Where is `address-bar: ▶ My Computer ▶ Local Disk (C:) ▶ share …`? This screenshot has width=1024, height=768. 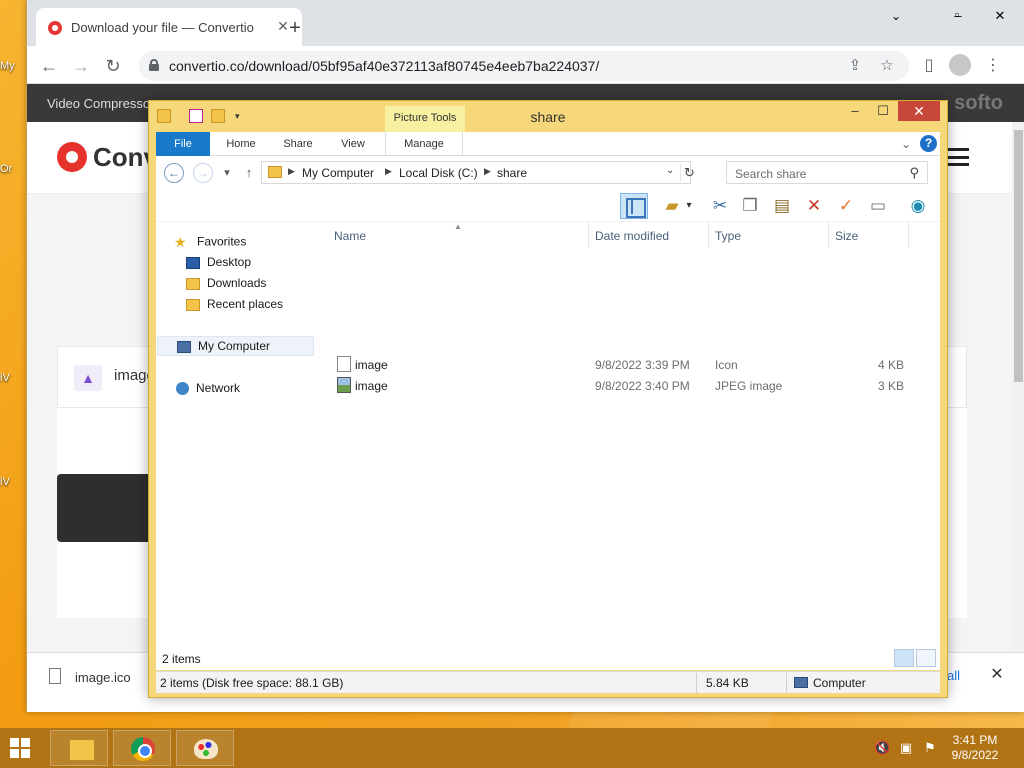 address-bar: ▶ My Computer ▶ Local Disk (C:) ▶ share … is located at coordinates (478, 172).